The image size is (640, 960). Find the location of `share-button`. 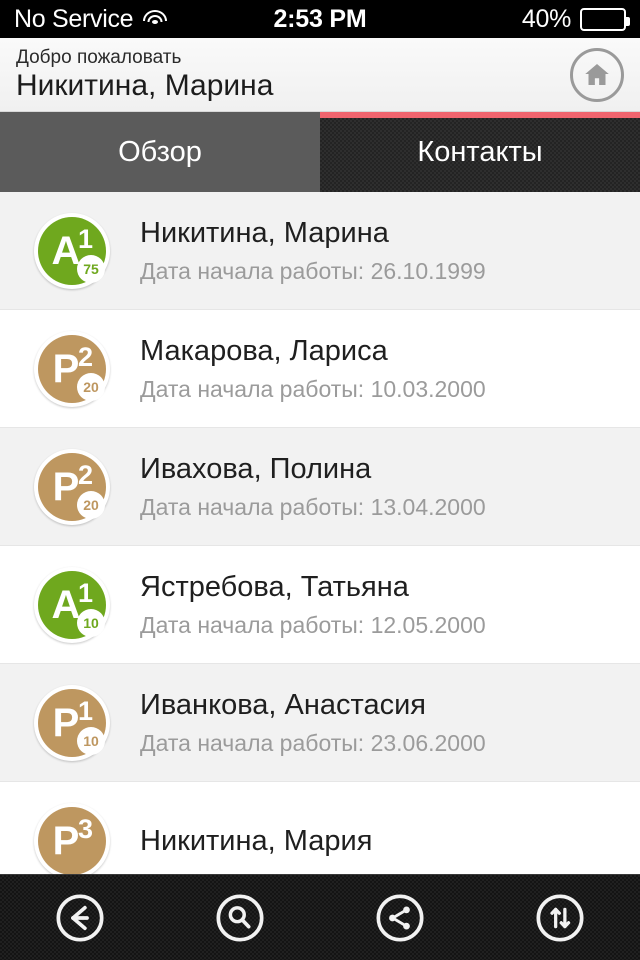

share-button is located at coordinates (400, 917).